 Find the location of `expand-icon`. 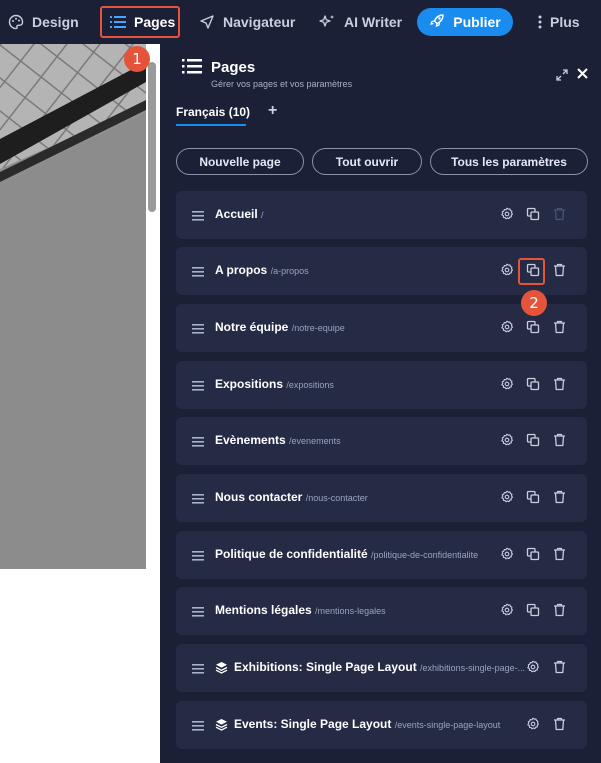

expand-icon is located at coordinates (562, 77).